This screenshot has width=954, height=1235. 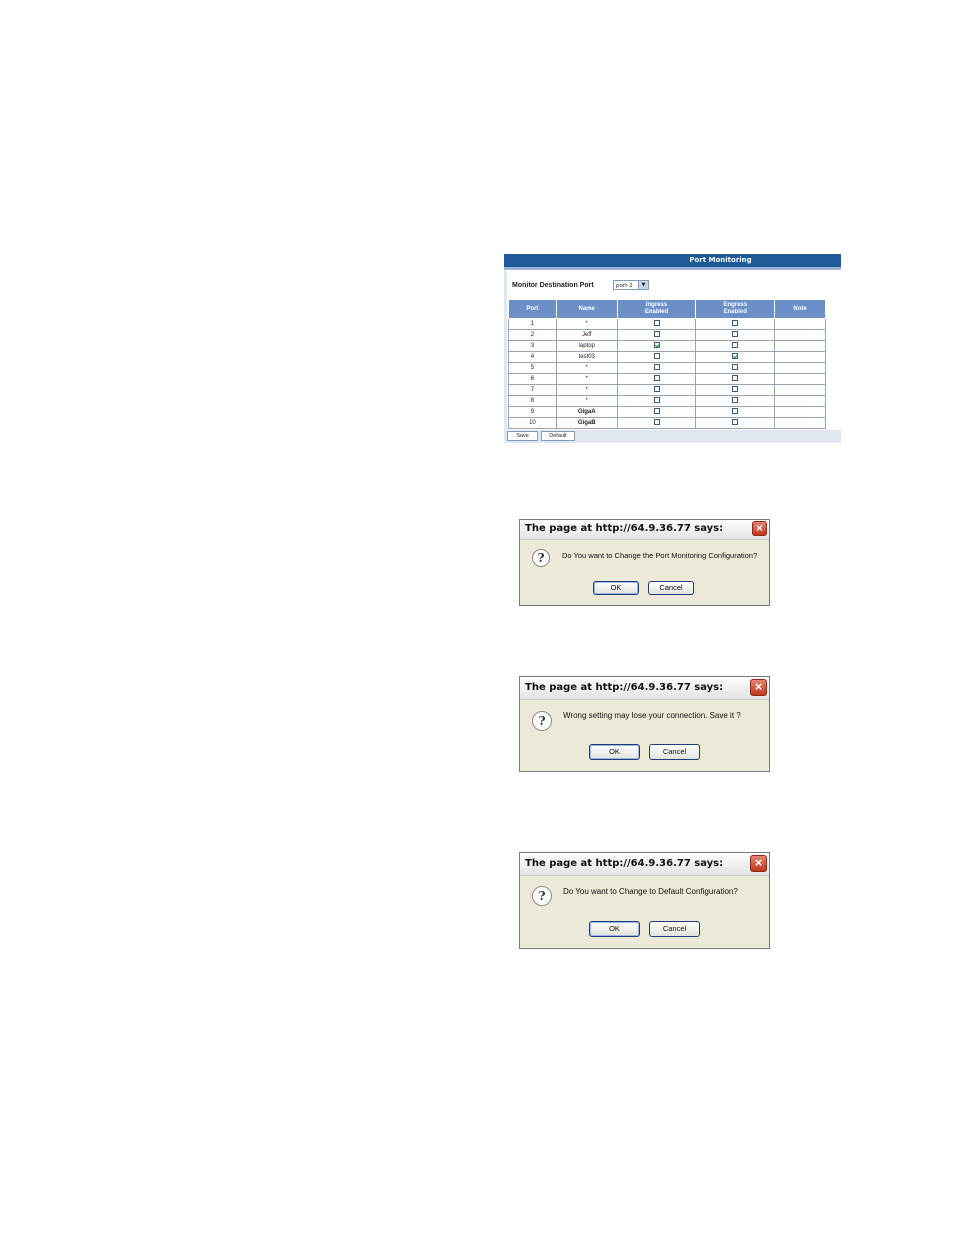 I want to click on table-row: 4 test03, so click(x=667, y=357).